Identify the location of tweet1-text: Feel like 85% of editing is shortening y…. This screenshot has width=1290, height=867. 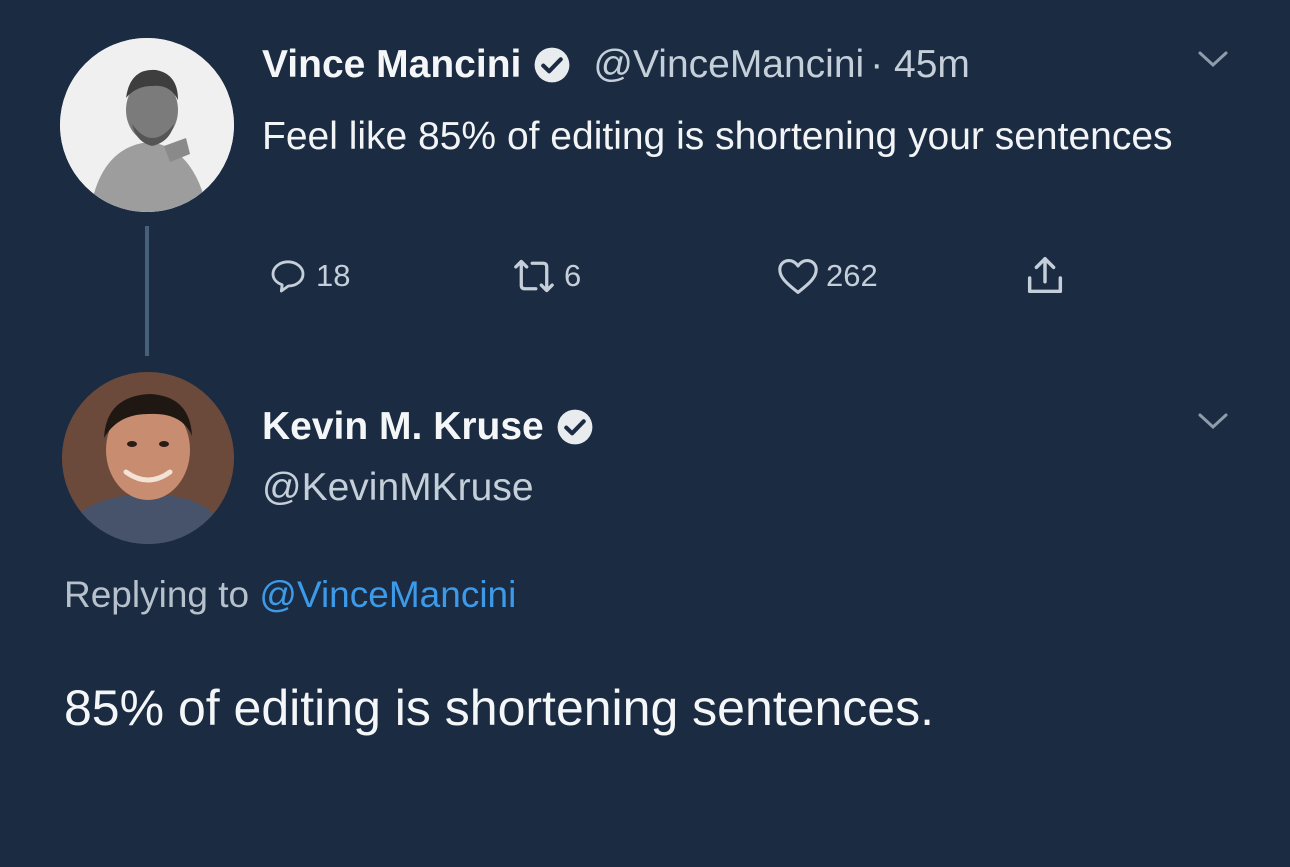
(717, 136).